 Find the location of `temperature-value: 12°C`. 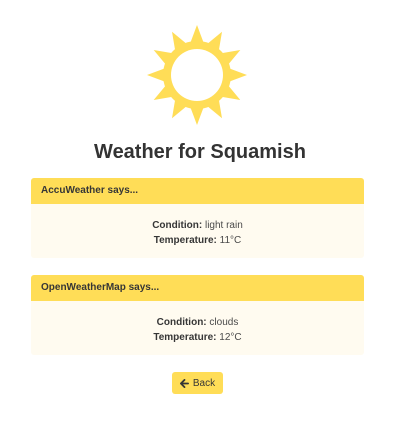

temperature-value: 12°C is located at coordinates (230, 337).